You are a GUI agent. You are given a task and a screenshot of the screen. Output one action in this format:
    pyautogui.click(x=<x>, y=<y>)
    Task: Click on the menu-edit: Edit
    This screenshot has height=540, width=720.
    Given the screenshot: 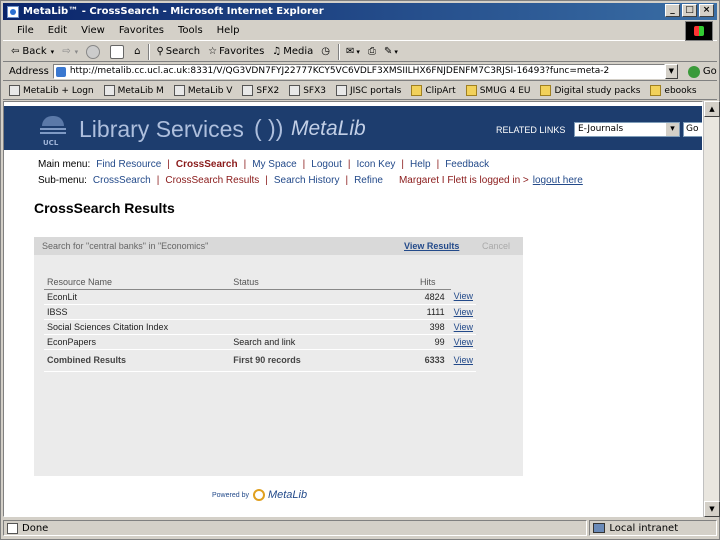 What is the action you would take?
    pyautogui.click(x=57, y=30)
    